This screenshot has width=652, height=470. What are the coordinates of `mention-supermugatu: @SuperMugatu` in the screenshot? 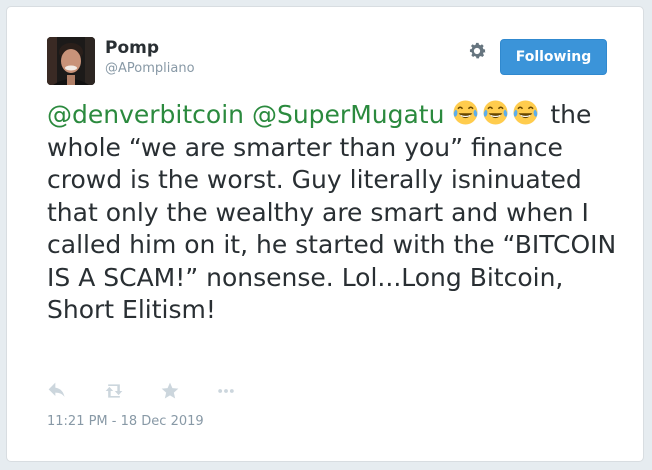 It's located at (348, 114).